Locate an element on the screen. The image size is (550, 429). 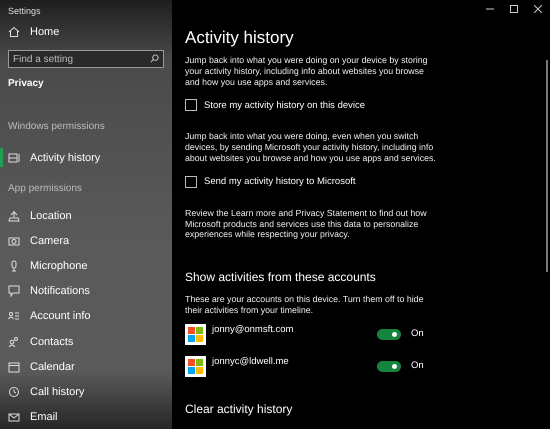
account-email: jonny@onmsft.com is located at coordinates (253, 329).